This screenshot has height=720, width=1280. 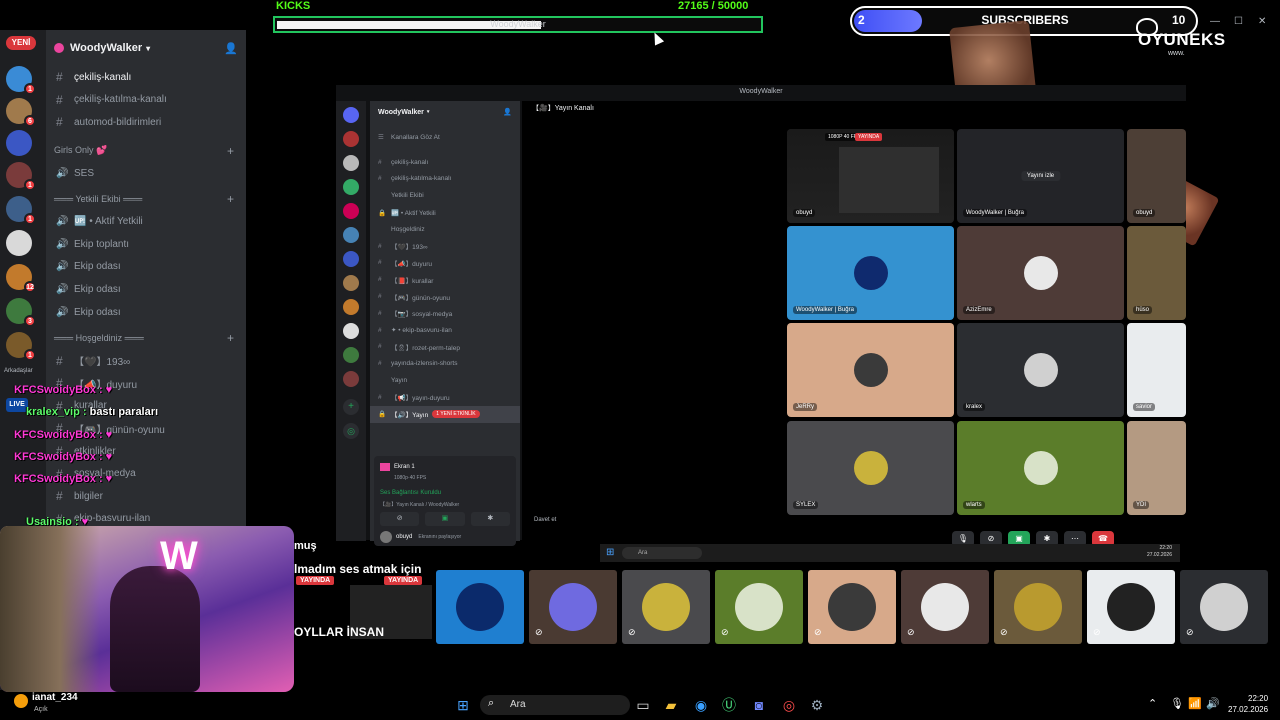 What do you see at coordinates (1156, 273) in the screenshot?
I see `participant-tile: hüso` at bounding box center [1156, 273].